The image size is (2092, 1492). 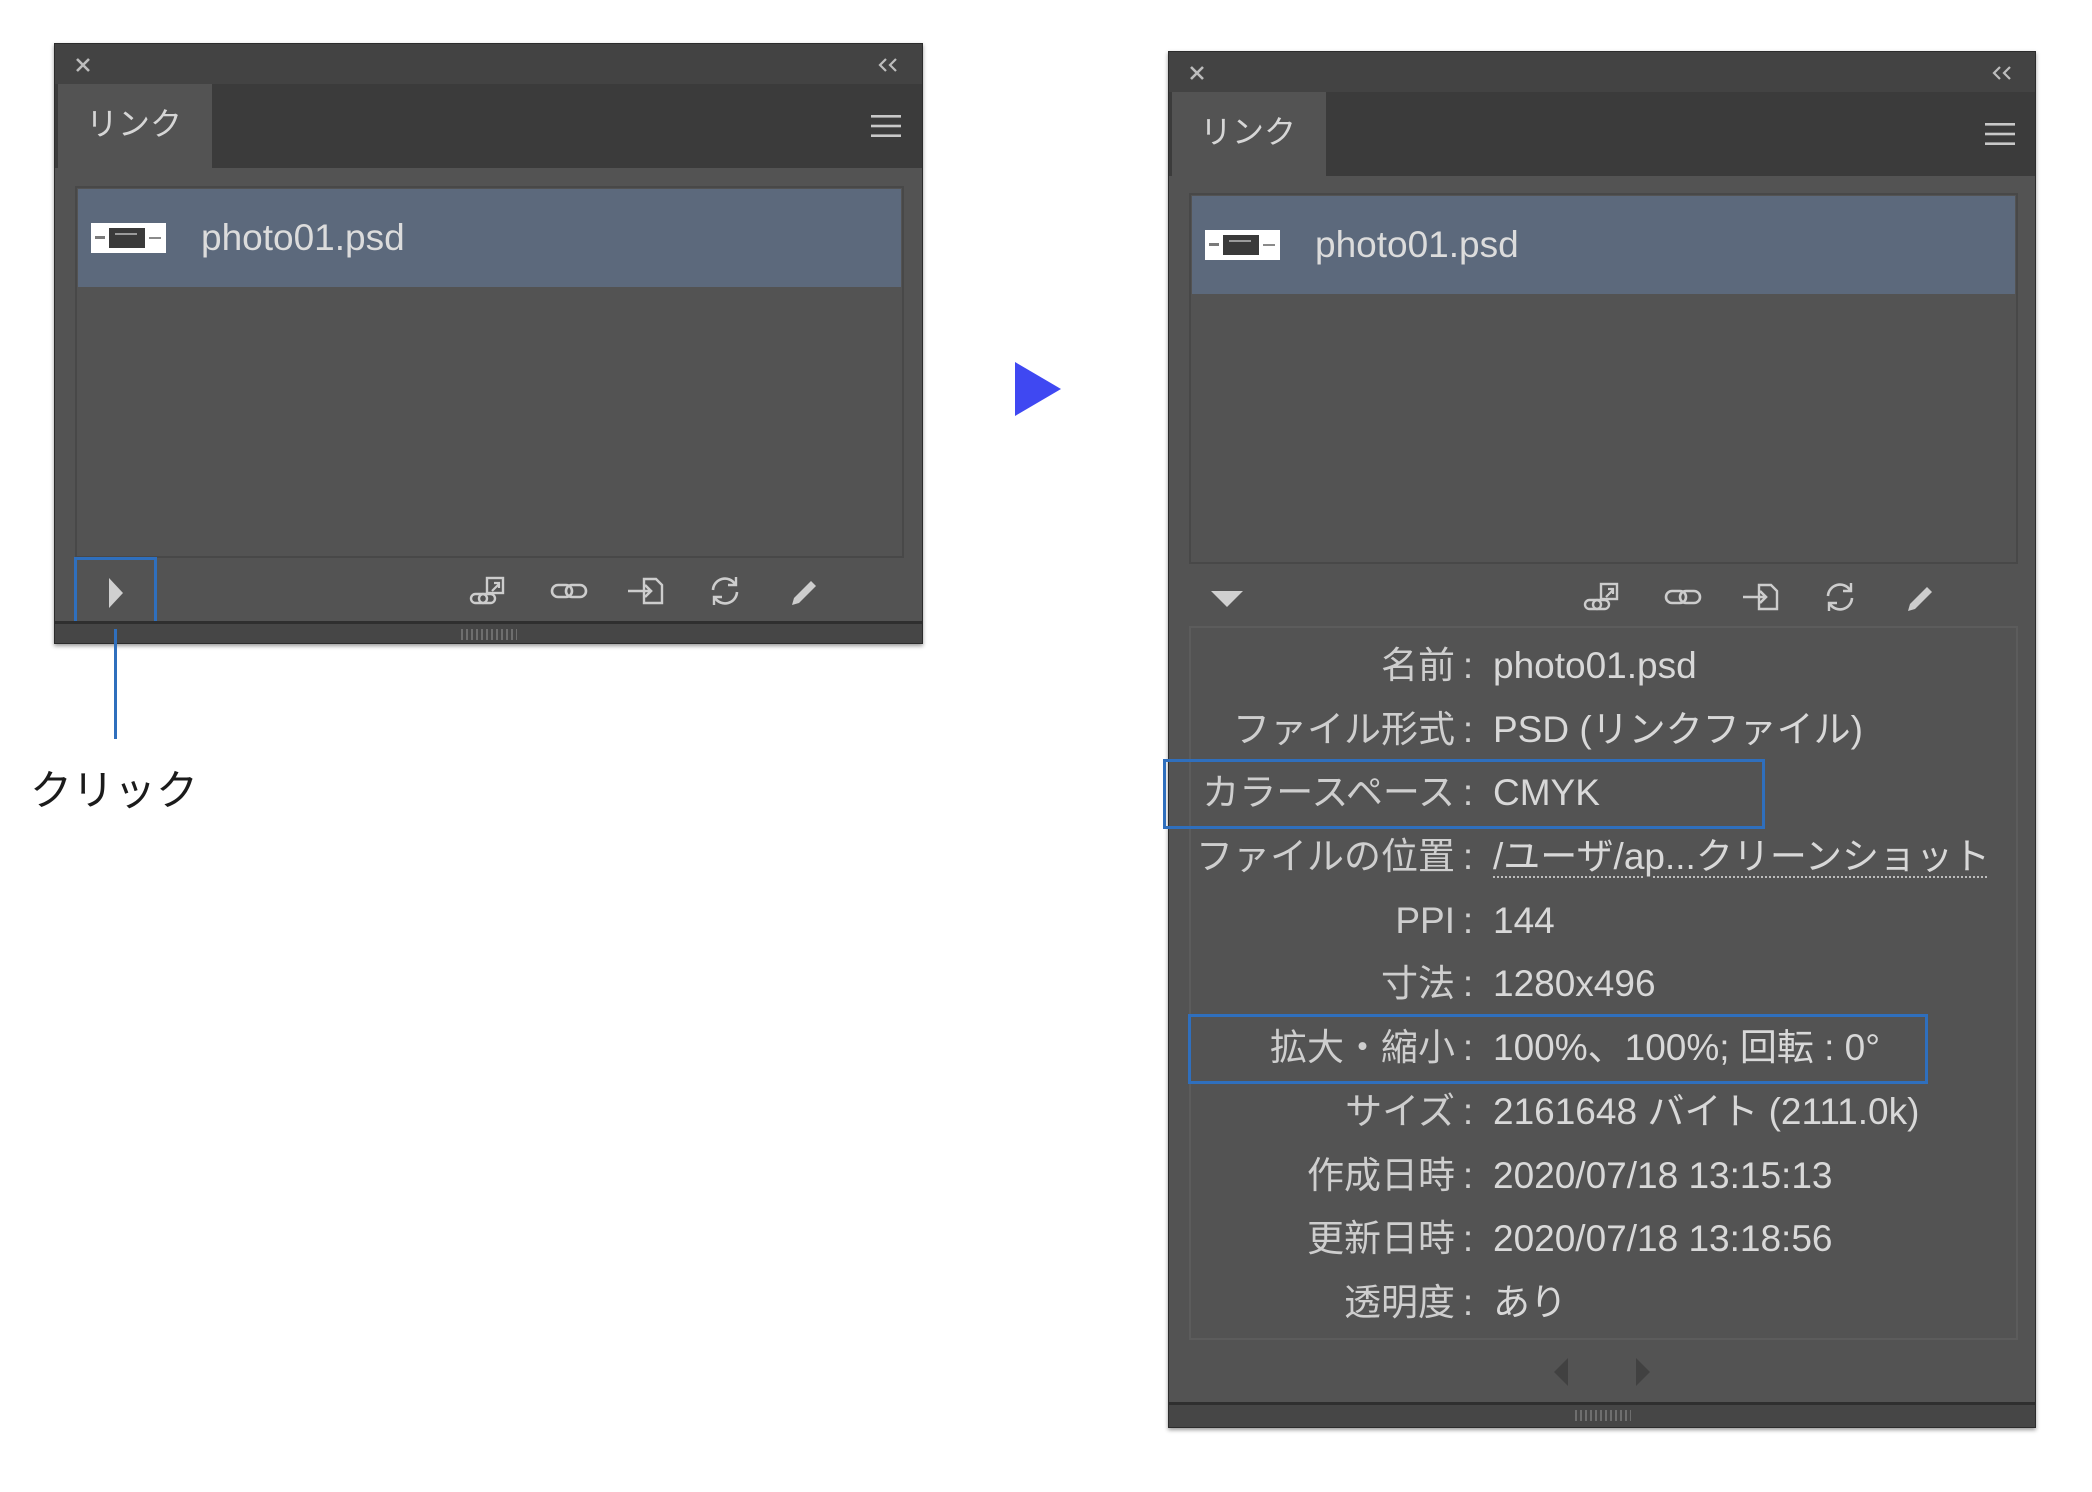 I want to click on info-value-container: /ユーザ/ap...クリーンショット, so click(x=1748, y=857).